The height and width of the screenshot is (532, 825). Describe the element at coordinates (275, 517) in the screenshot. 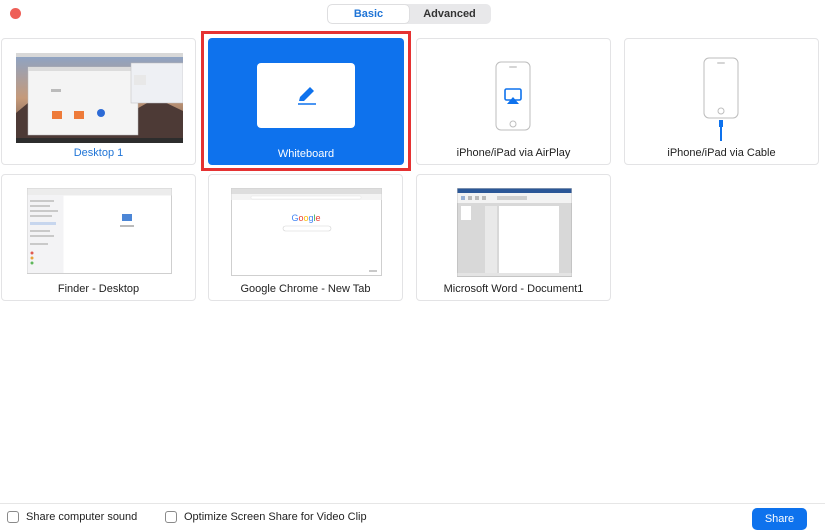

I see `optimize-video-label: Optimize Screen Share for Video Clip` at that location.